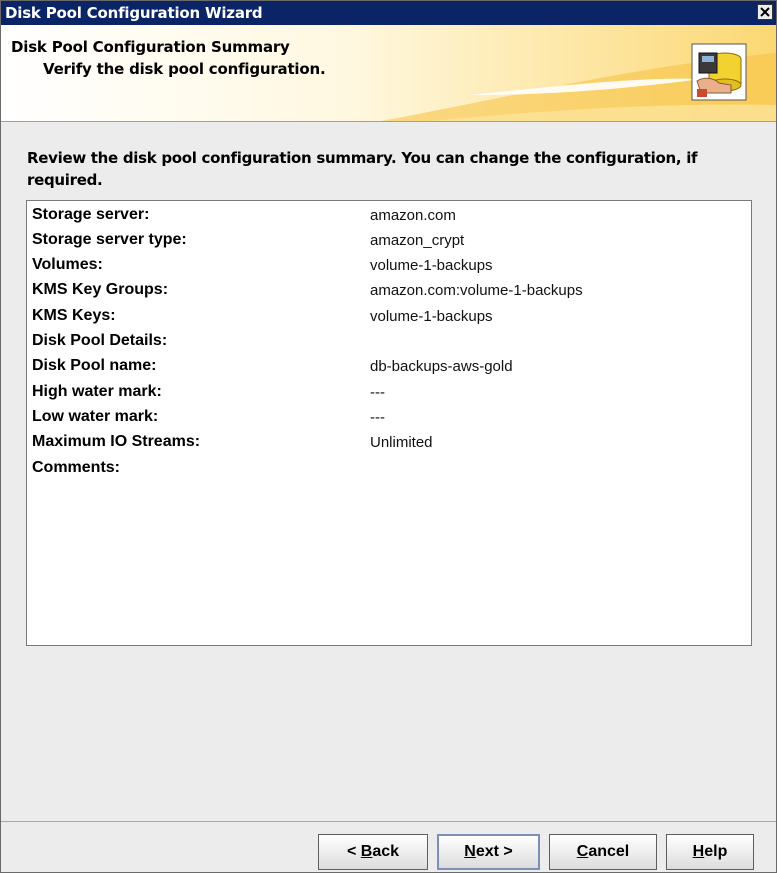  I want to click on summary-label: KMS Key Groups:, so click(100, 289).